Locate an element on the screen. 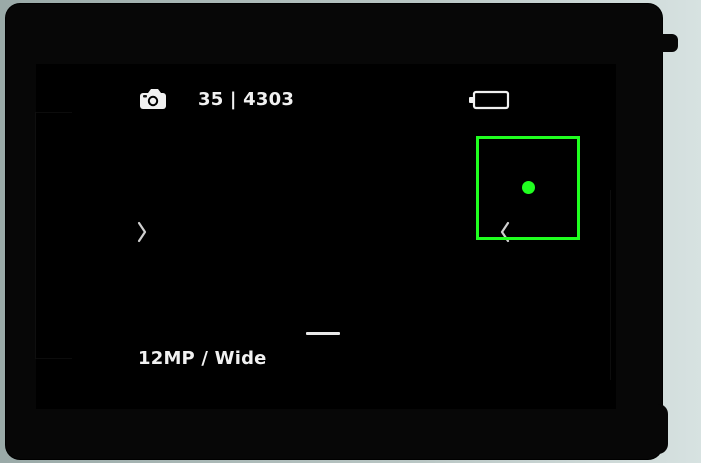 The image size is (701, 463). status-bar: 35 | 4303 is located at coordinates (215, 99).